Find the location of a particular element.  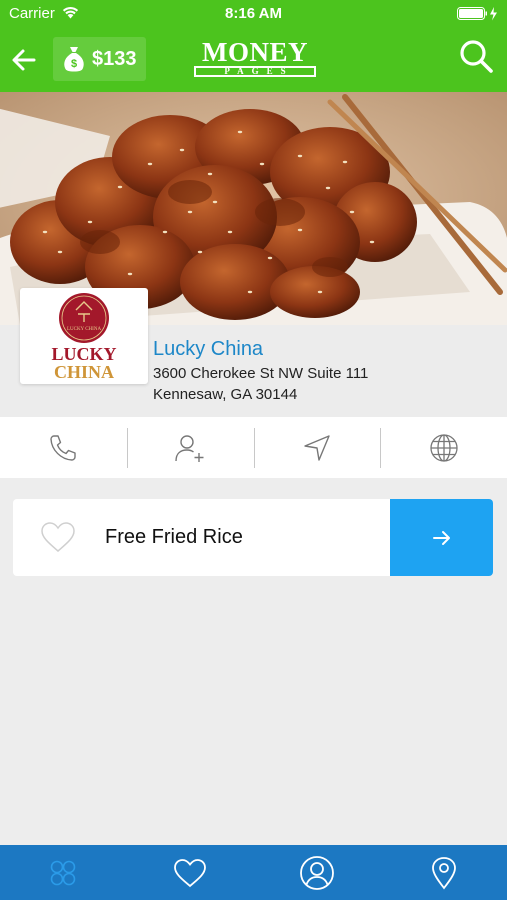

tab-favorites is located at coordinates (190, 872).